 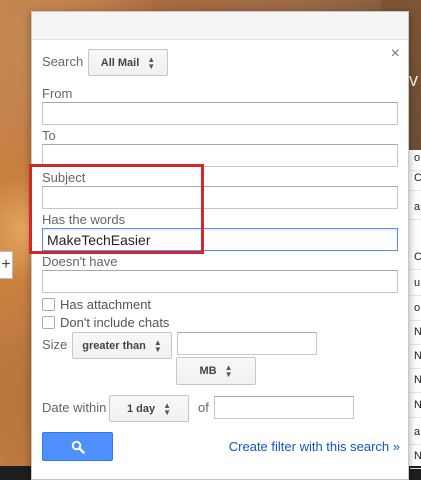 I want to click on date-of-label: of, so click(x=203, y=407).